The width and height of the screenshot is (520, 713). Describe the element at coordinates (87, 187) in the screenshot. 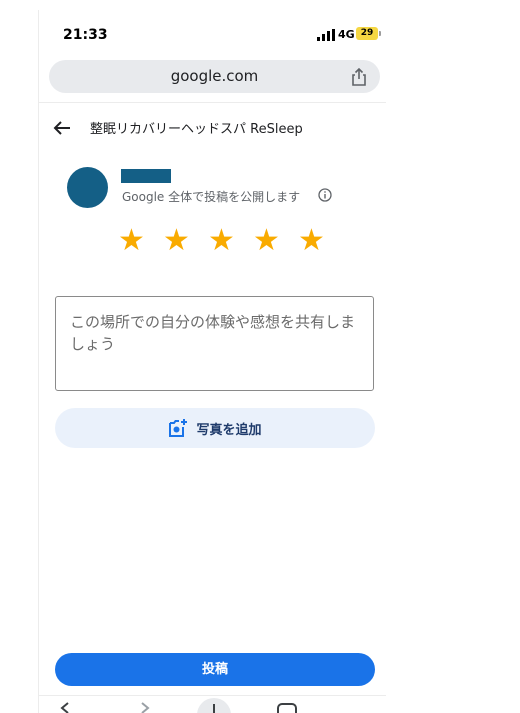

I see `avatar` at that location.